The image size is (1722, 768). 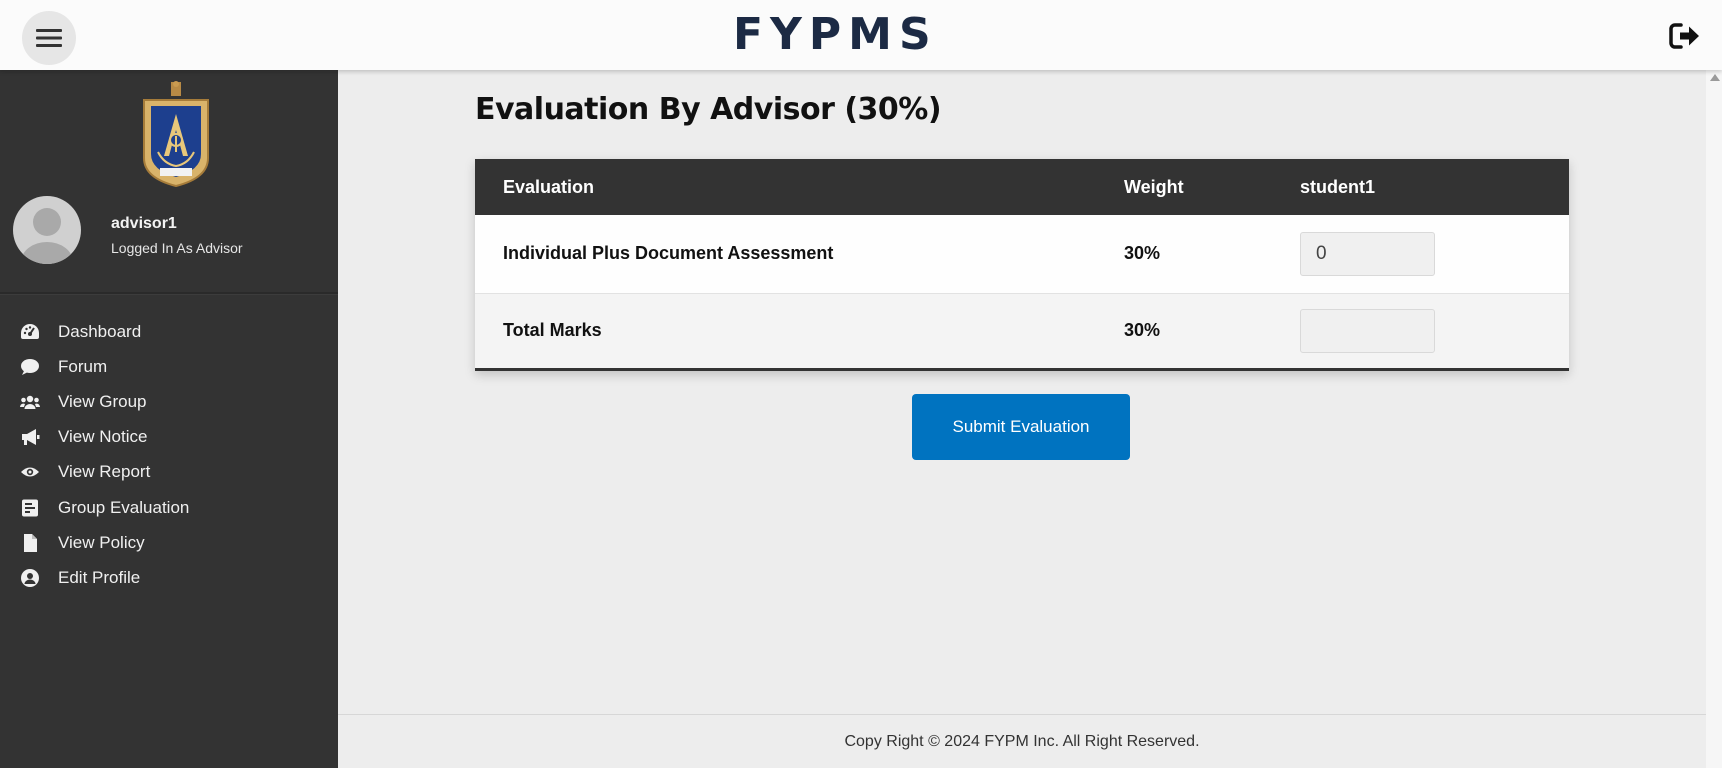 What do you see at coordinates (169, 577) in the screenshot?
I see `sidebar-item-edit-profile: Edit Profile` at bounding box center [169, 577].